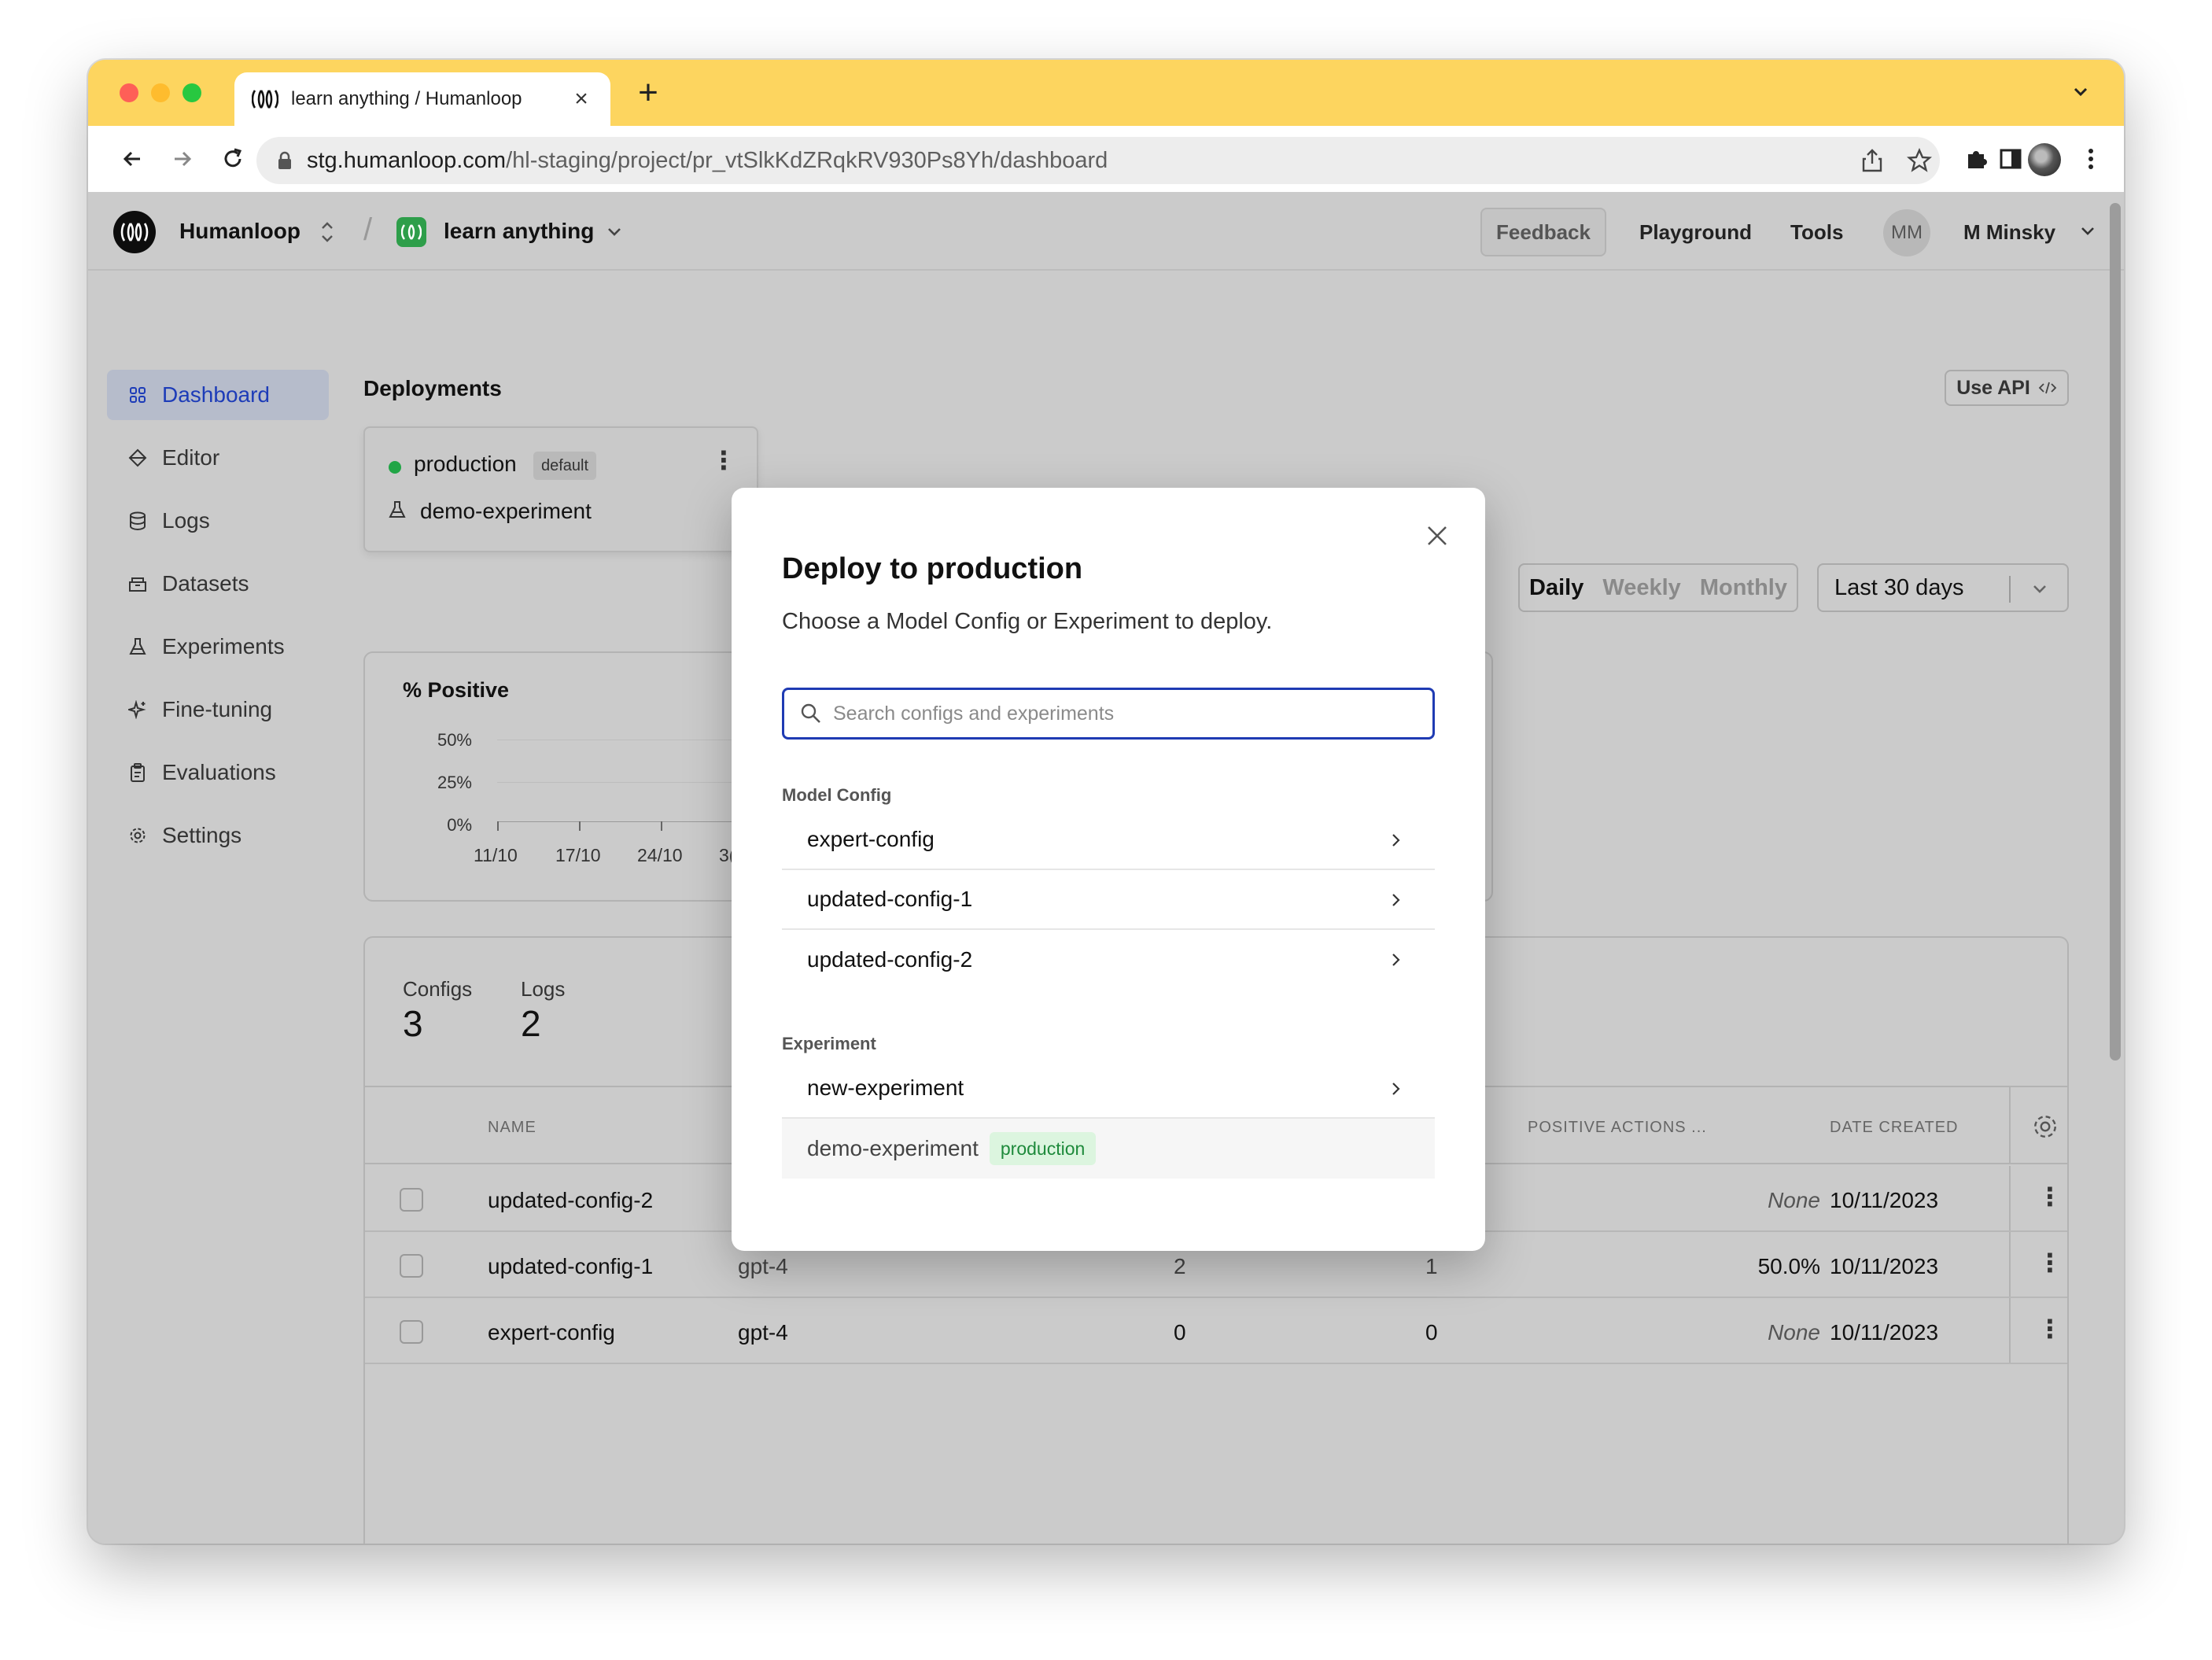 This screenshot has width=2212, height=1660. Describe the element at coordinates (614, 232) in the screenshot. I see `project-dropdown-chevron-icon` at that location.